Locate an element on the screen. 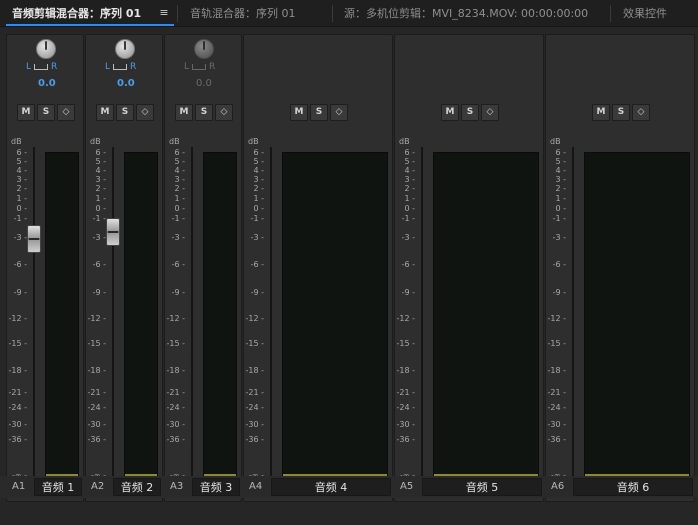 The width and height of the screenshot is (698, 525). channel-buttons: M S ◇ is located at coordinates (319, 112).